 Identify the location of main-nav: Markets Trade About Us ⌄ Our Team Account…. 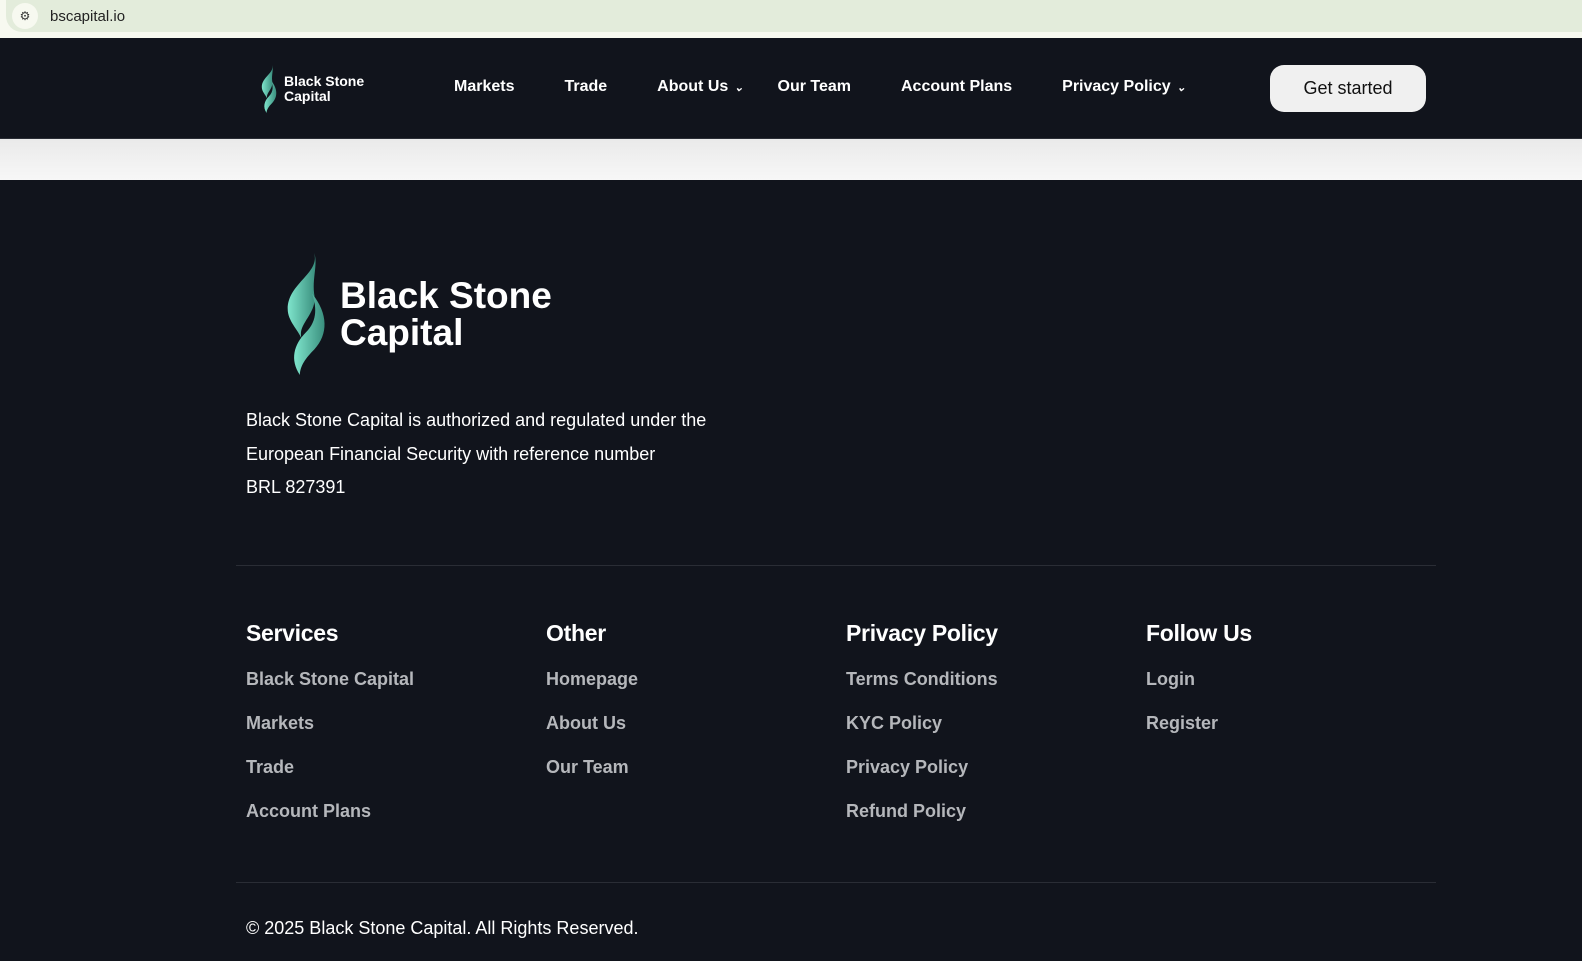
(845, 87).